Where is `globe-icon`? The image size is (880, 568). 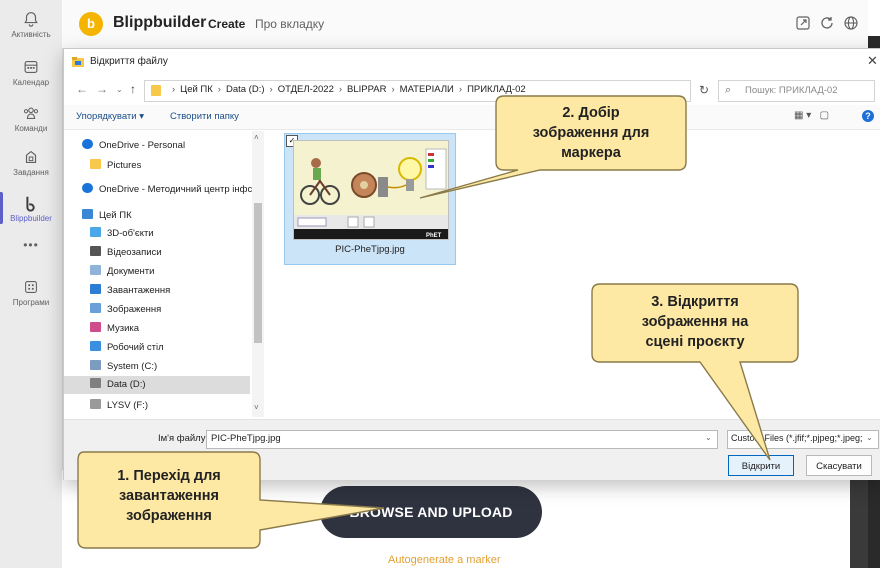
globe-icon is located at coordinates (851, 23).